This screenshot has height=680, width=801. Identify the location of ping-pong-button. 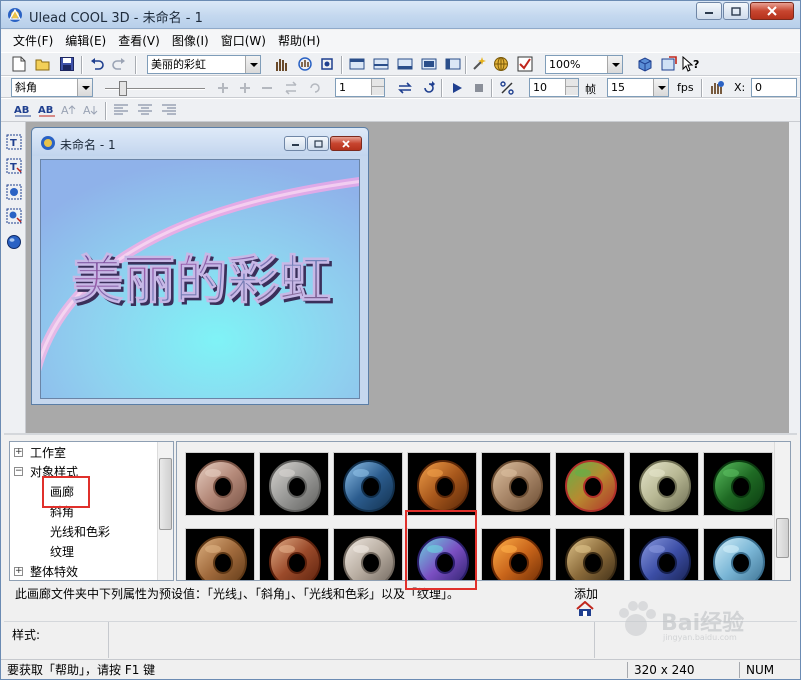
(405, 88).